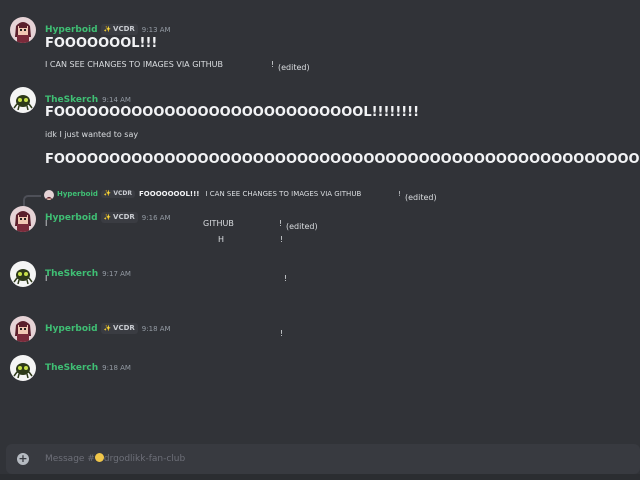  What do you see at coordinates (320, 477) in the screenshot?
I see `bottom-strip` at bounding box center [320, 477].